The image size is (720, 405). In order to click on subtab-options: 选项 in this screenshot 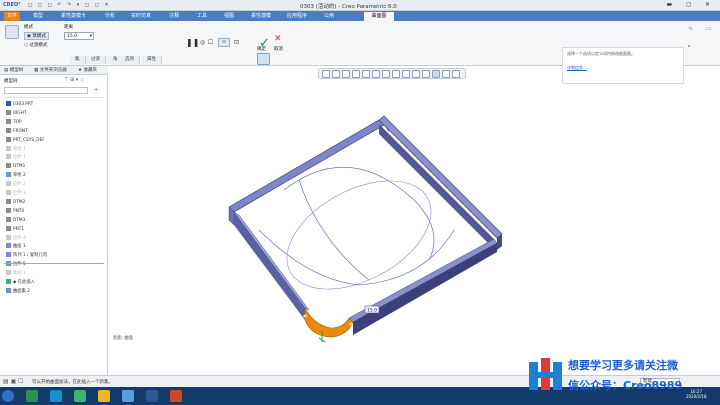, I will do `click(130, 60)`.